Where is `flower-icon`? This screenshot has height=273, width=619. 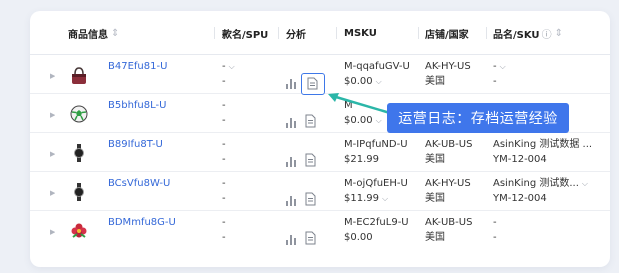 flower-icon is located at coordinates (79, 231).